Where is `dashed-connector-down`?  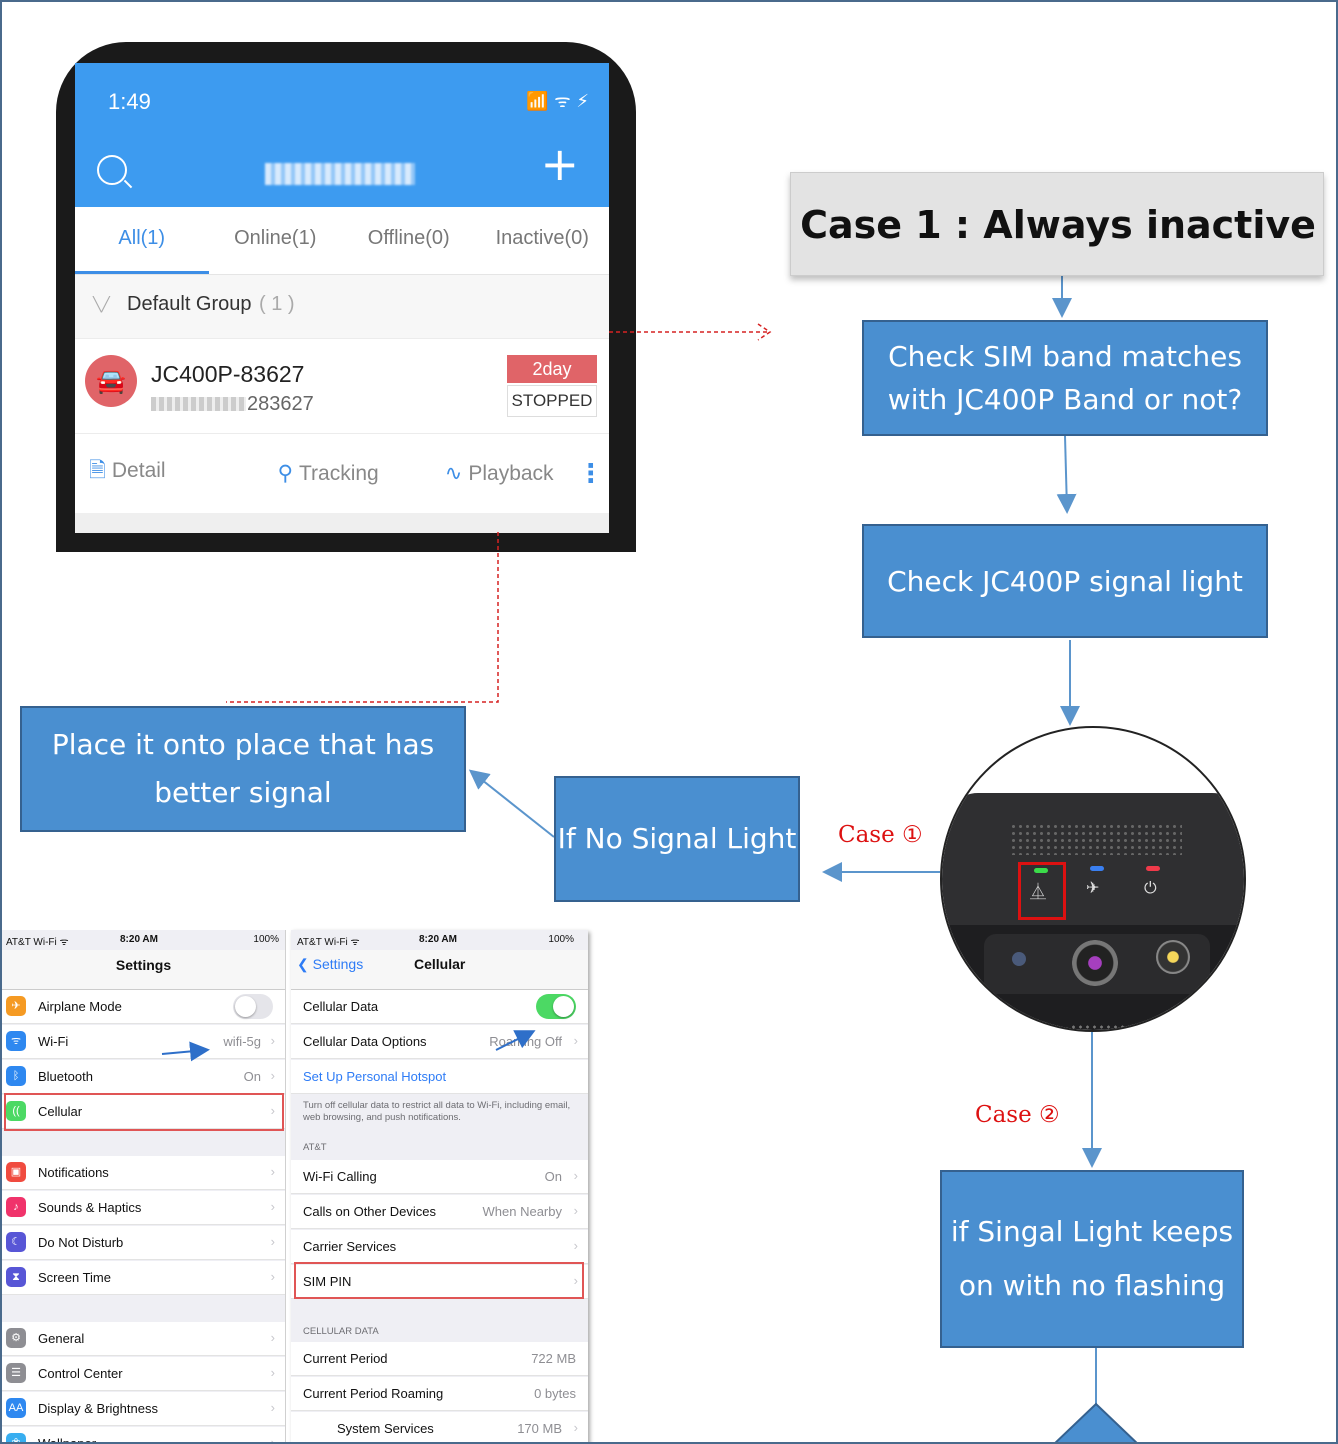
dashed-connector-down is located at coordinates (362, 617).